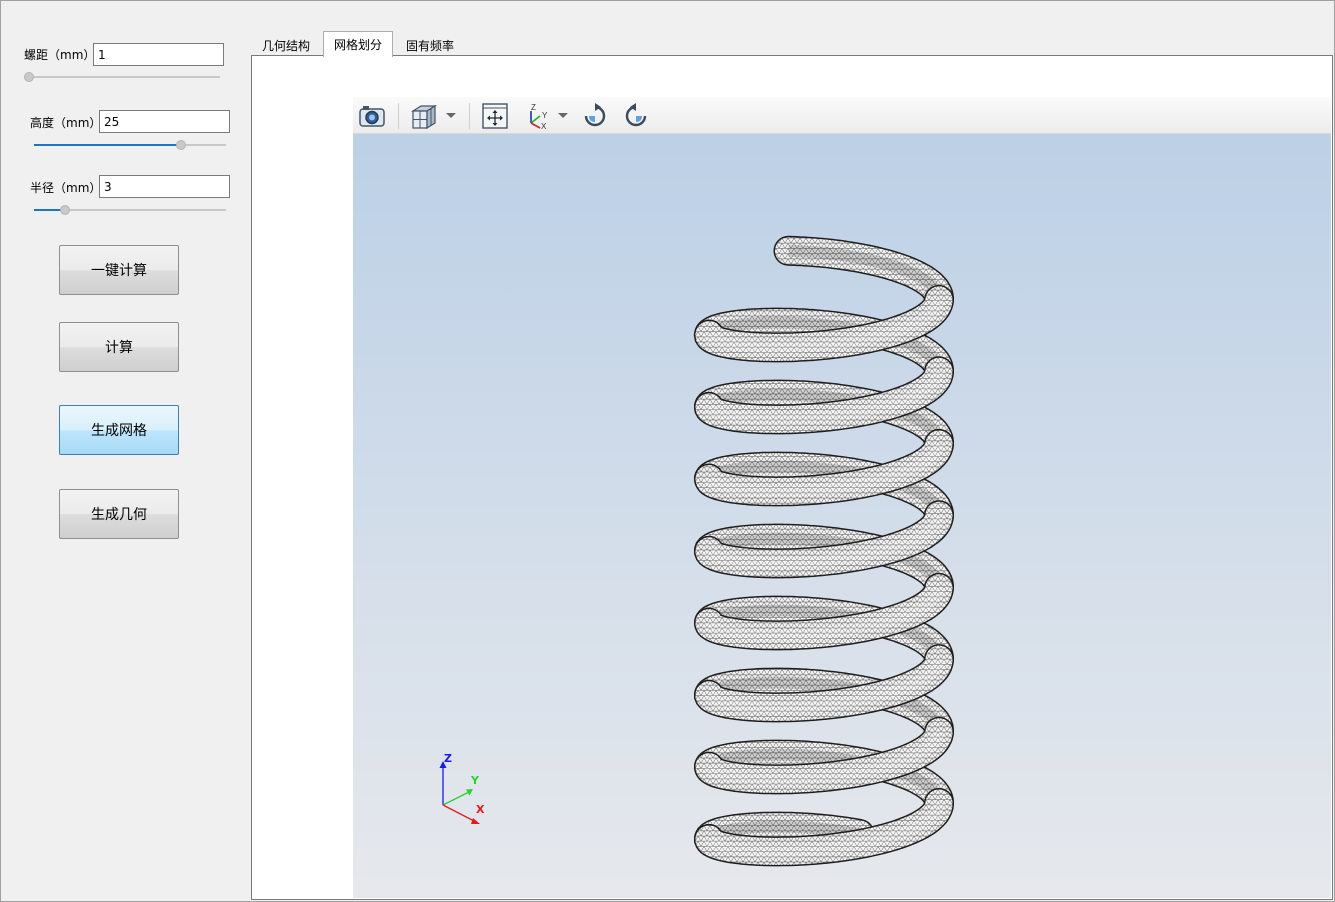  Describe the element at coordinates (480, 809) in the screenshot. I see `axis-x-label: X` at that location.